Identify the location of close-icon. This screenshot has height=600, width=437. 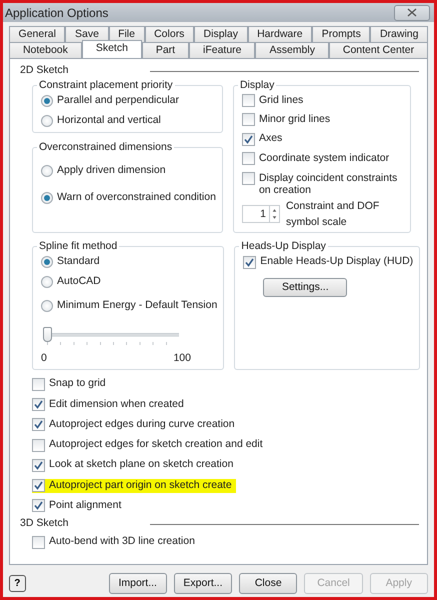
(412, 12).